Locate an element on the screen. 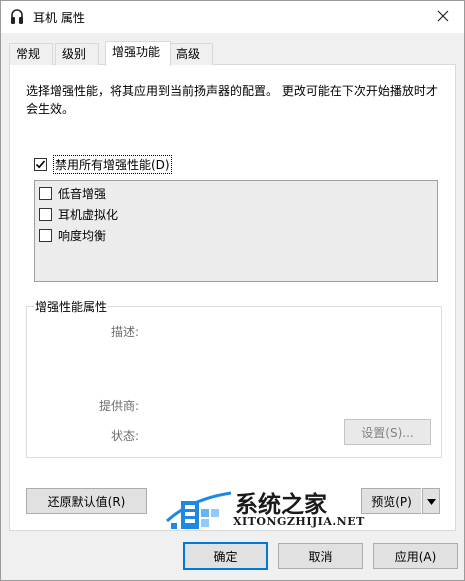 Image resolution: width=465 pixels, height=581 pixels. loudness-equalization-checkbox is located at coordinates (45, 235).